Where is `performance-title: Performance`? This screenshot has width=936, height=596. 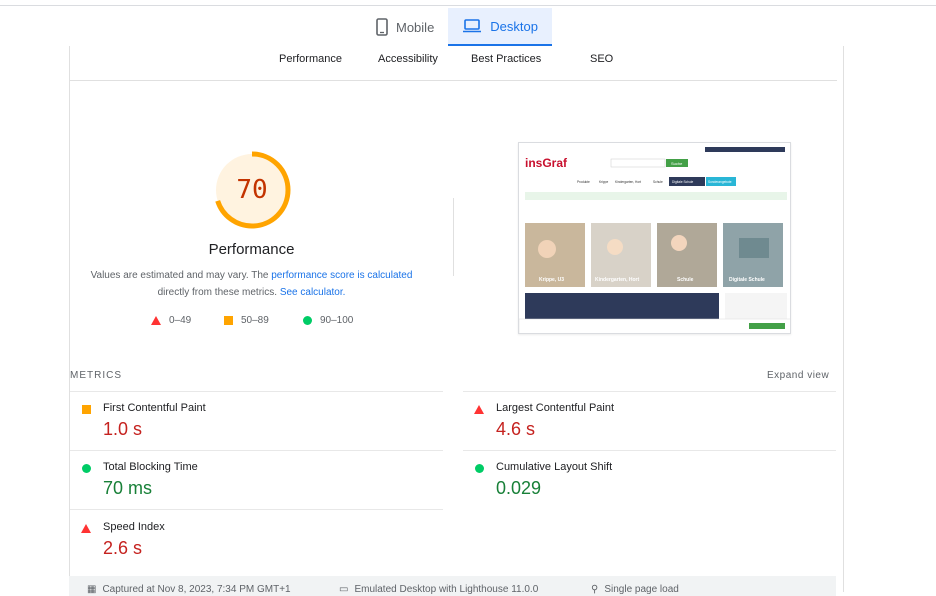
performance-title: Performance is located at coordinates (251, 249).